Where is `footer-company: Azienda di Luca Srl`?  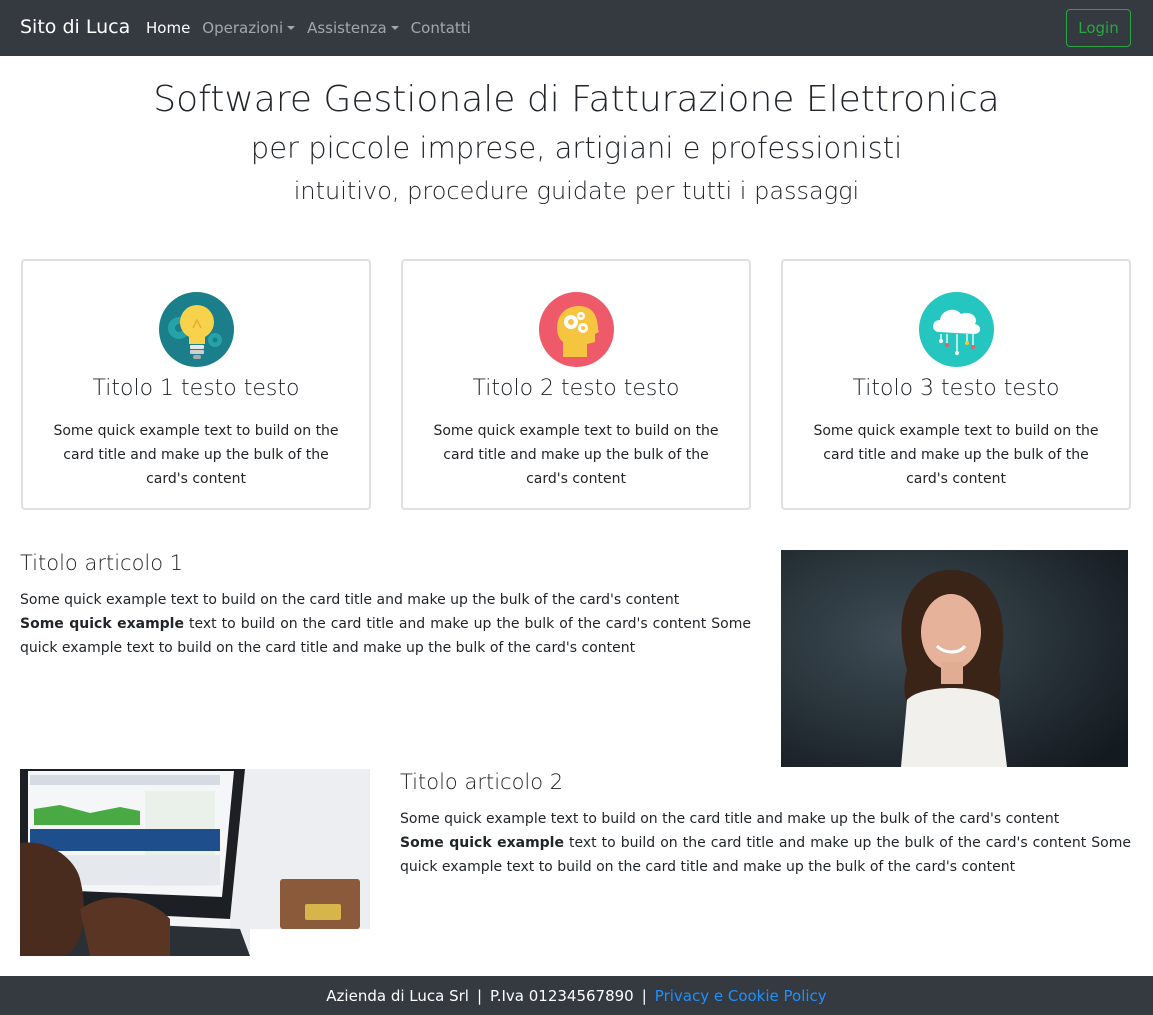 footer-company: Azienda di Luca Srl is located at coordinates (397, 995).